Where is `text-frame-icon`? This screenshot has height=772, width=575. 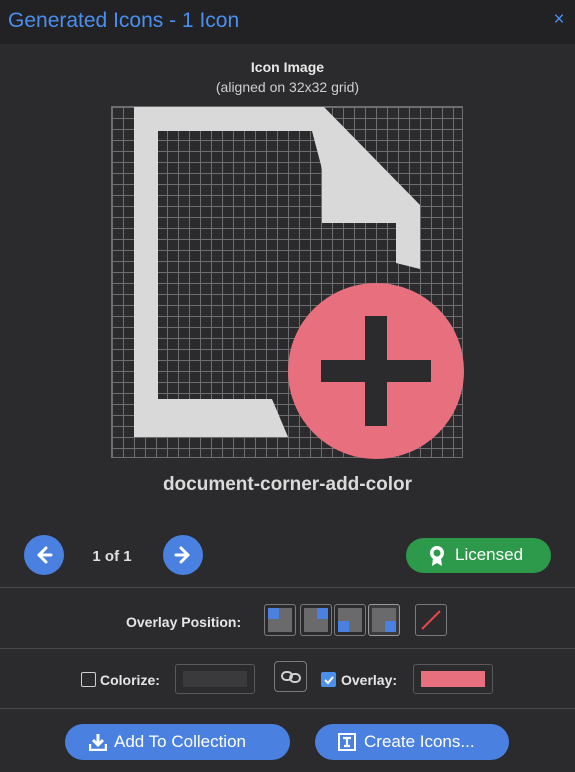
text-frame-icon is located at coordinates (347, 742).